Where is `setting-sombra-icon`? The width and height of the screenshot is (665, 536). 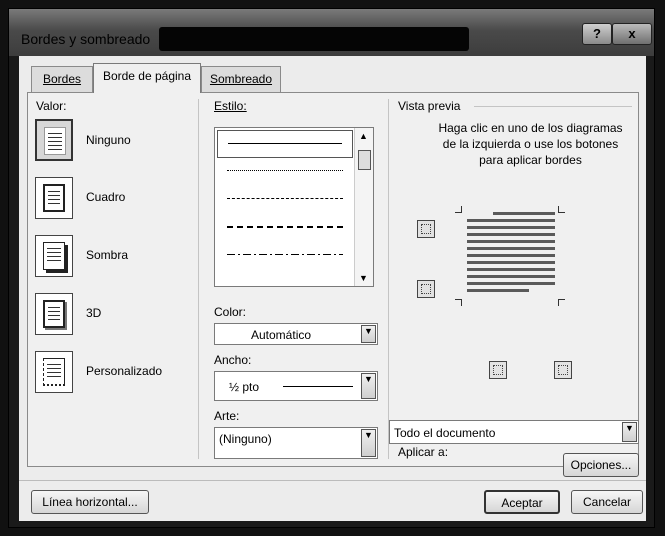 setting-sombra-icon is located at coordinates (54, 256).